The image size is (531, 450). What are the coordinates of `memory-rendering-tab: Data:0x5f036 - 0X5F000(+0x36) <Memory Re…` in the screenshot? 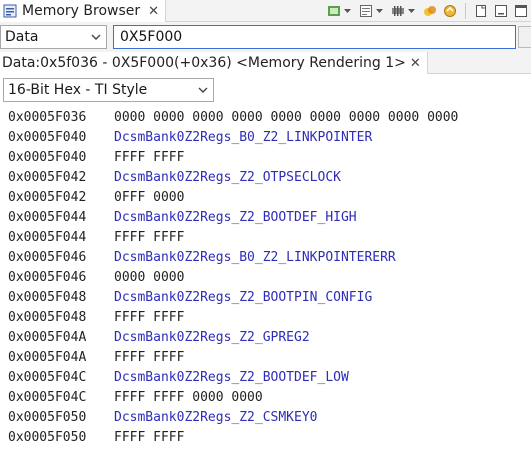 It's located at (214, 63).